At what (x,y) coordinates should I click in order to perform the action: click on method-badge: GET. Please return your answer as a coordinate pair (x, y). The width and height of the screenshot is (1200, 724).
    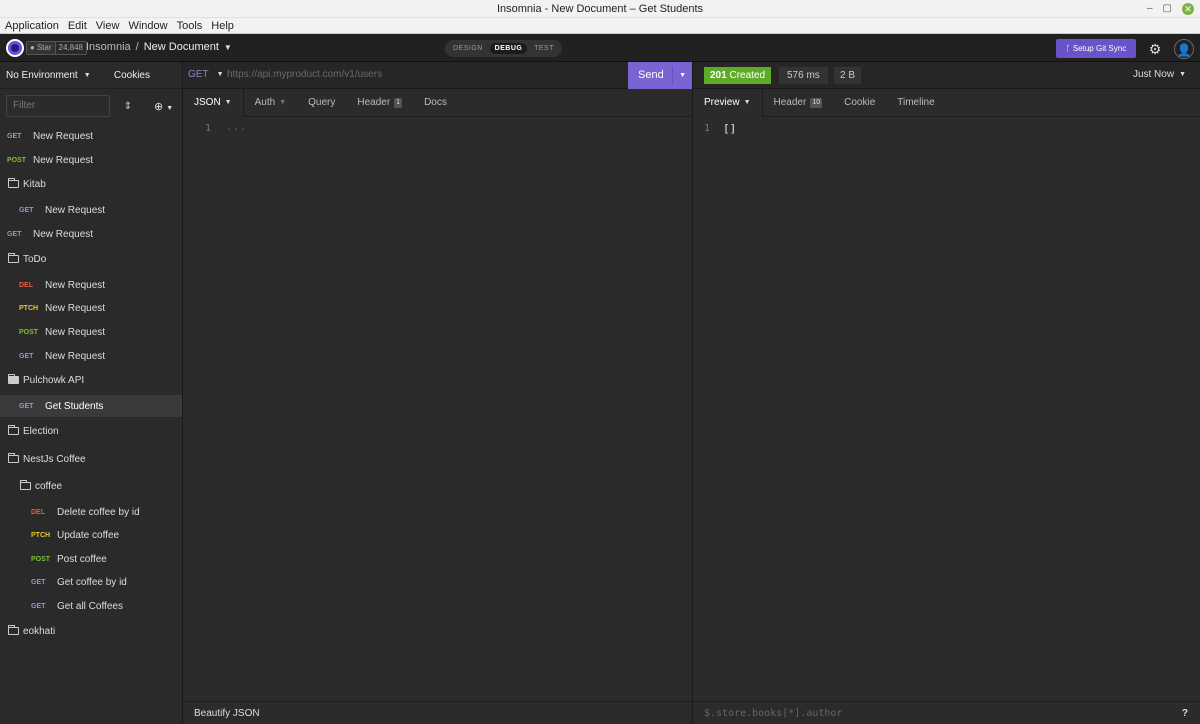
    Looking at the image, I should click on (26, 210).